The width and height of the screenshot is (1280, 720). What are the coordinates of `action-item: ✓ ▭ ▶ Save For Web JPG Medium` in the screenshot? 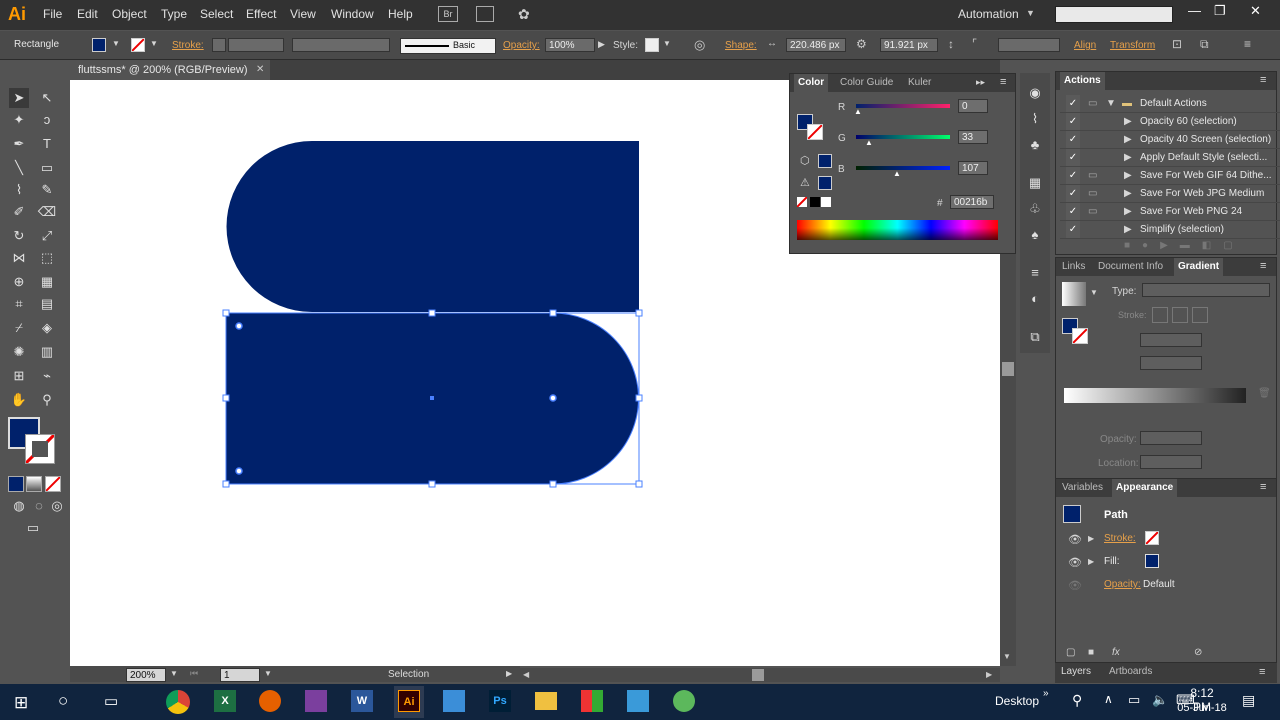 It's located at (1170, 194).